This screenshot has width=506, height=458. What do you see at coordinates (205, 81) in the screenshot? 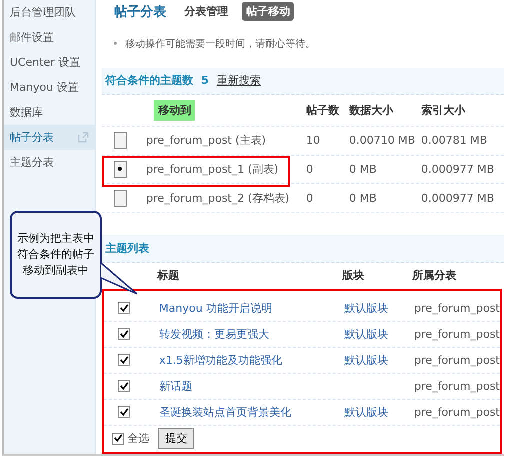
I see `match-count: 5` at bounding box center [205, 81].